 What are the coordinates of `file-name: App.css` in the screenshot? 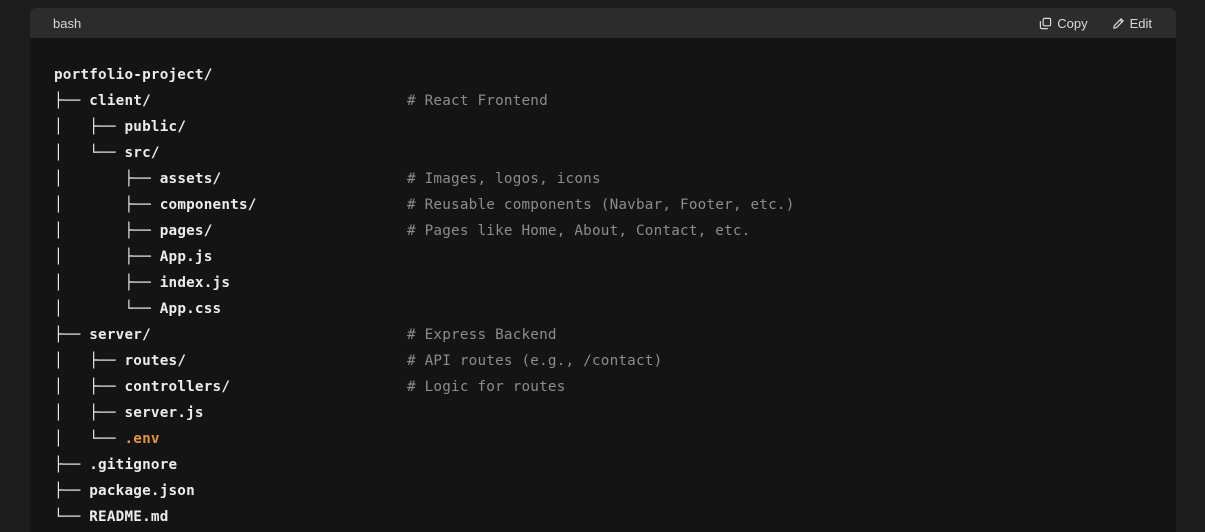 It's located at (190, 309).